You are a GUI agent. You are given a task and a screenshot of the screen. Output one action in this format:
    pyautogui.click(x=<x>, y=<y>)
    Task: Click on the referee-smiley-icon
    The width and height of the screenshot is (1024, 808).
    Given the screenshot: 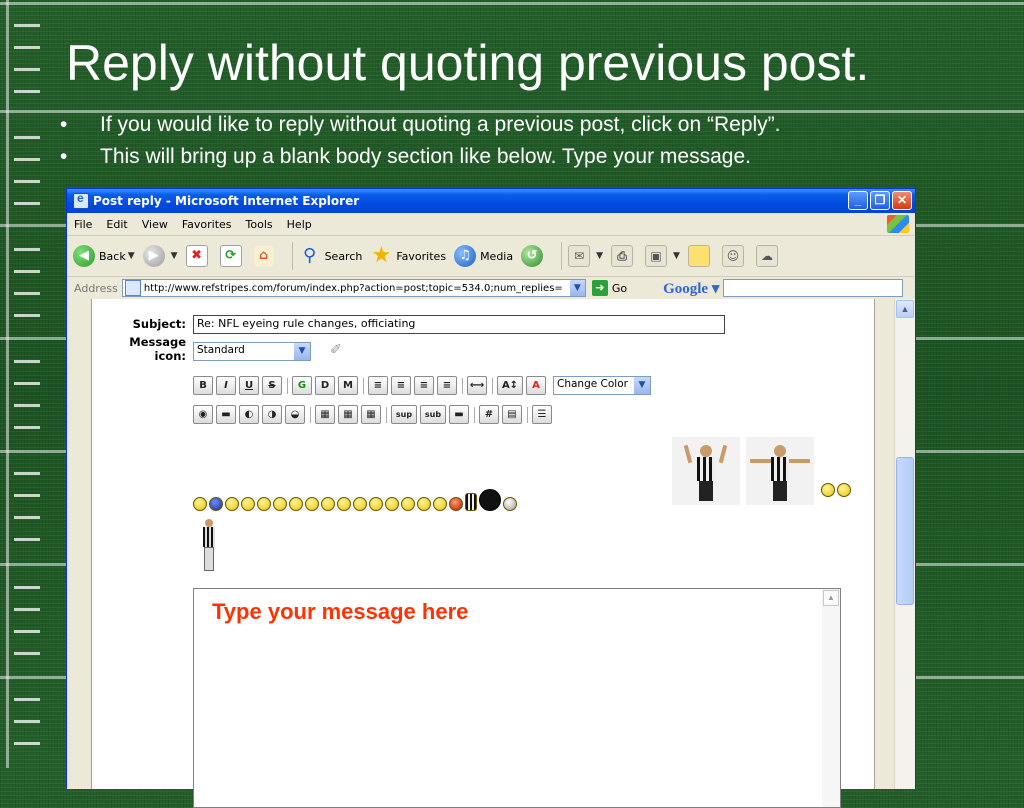 What is the action you would take?
    pyautogui.click(x=510, y=504)
    